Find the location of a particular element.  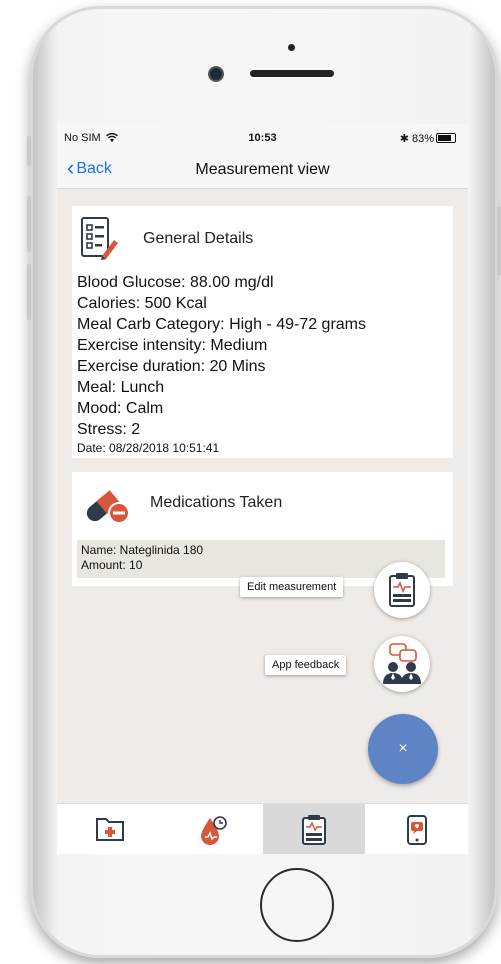

pill-capsule-icon is located at coordinates (108, 507).